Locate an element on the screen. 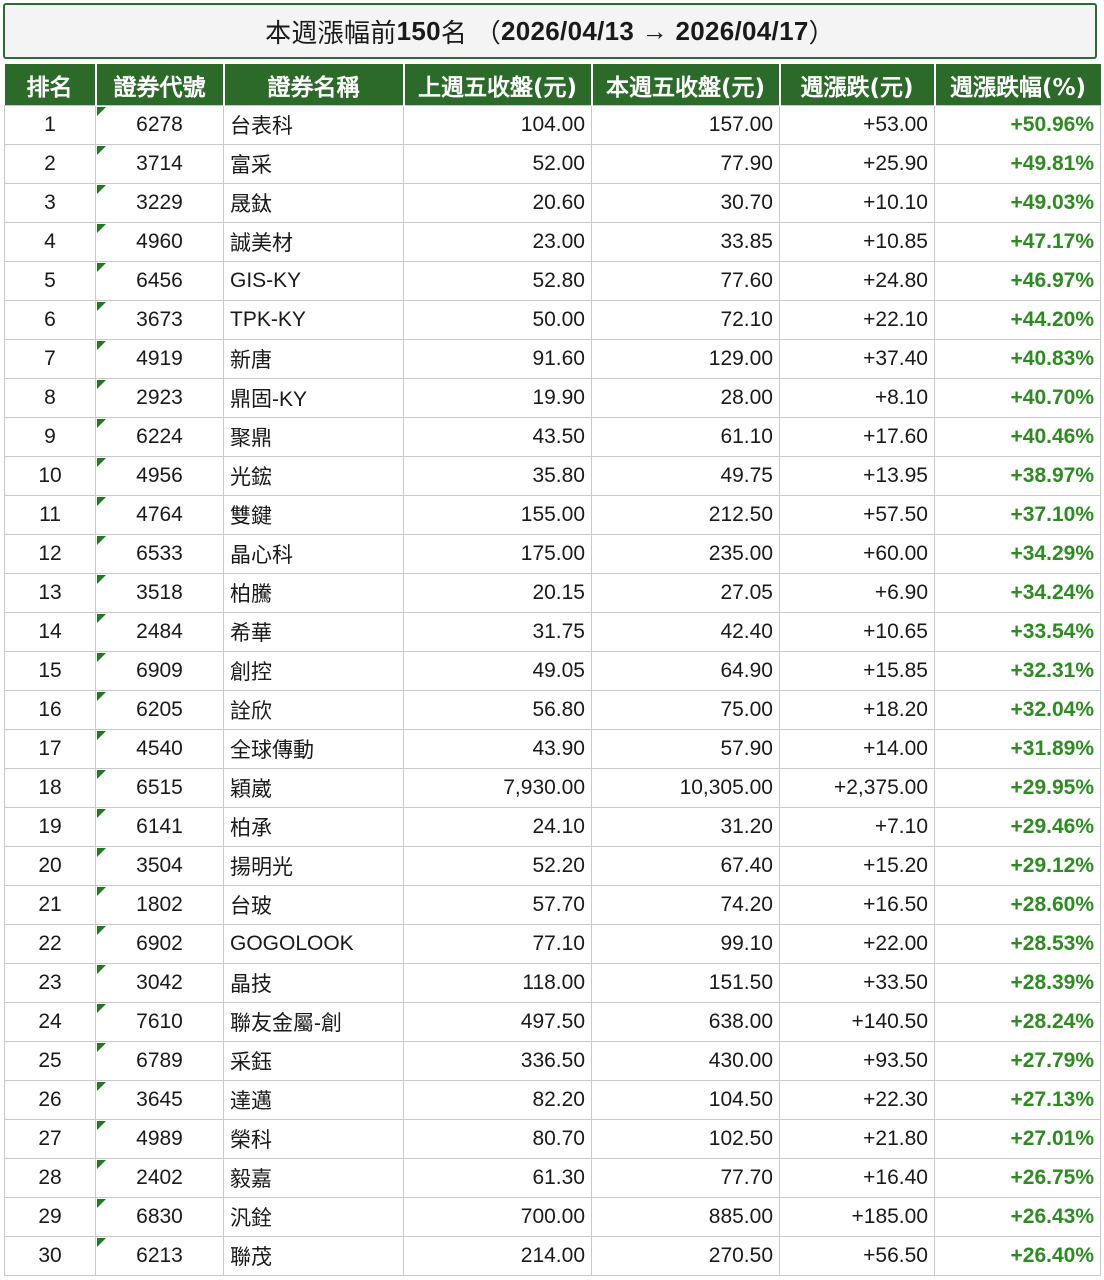 This screenshot has height=1280, width=1104. rank-cell: 4 is located at coordinates (50, 242).